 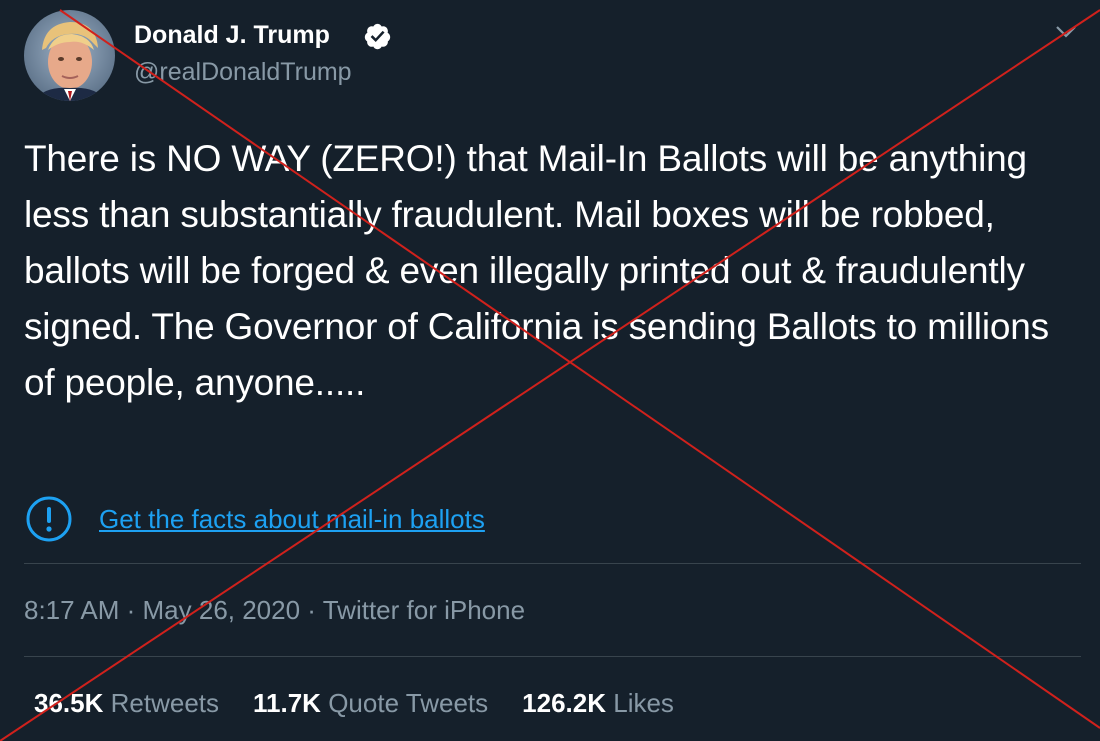 I want to click on user-handle: @realDonaldTrump, so click(x=243, y=72).